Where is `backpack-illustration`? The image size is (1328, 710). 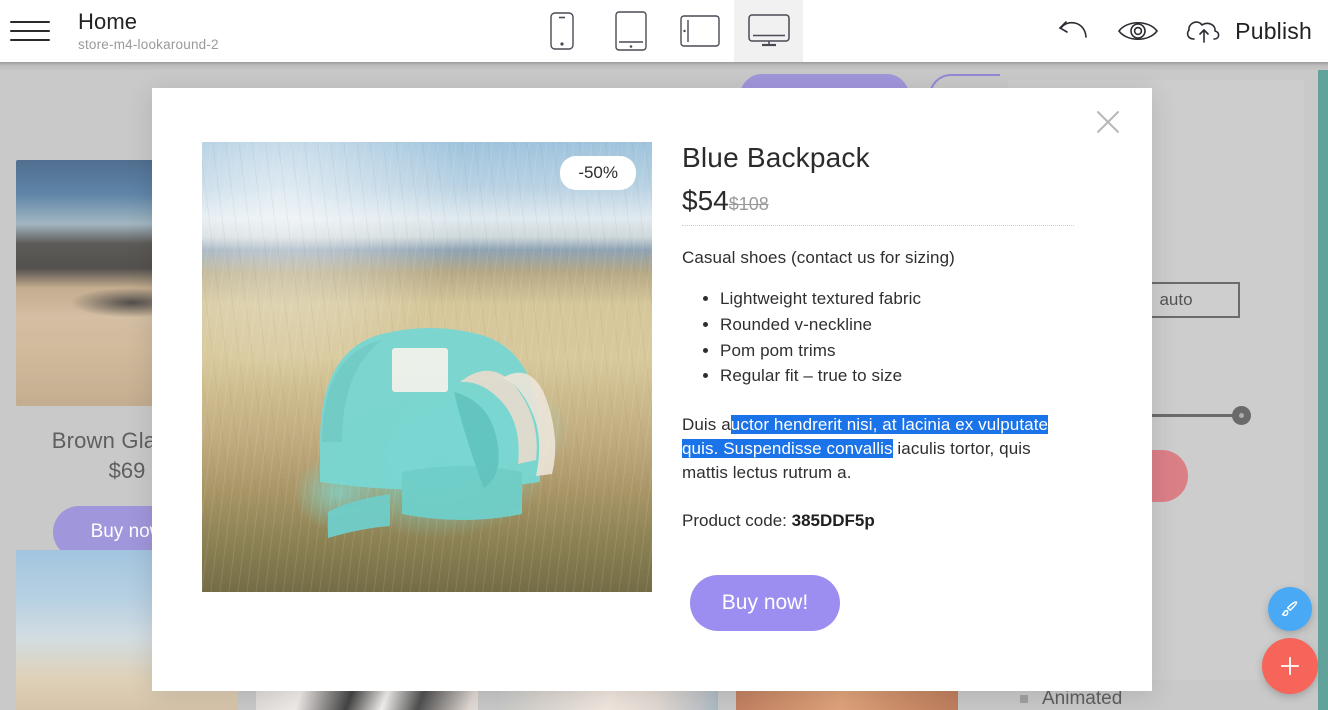
backpack-illustration is located at coordinates (438, 433).